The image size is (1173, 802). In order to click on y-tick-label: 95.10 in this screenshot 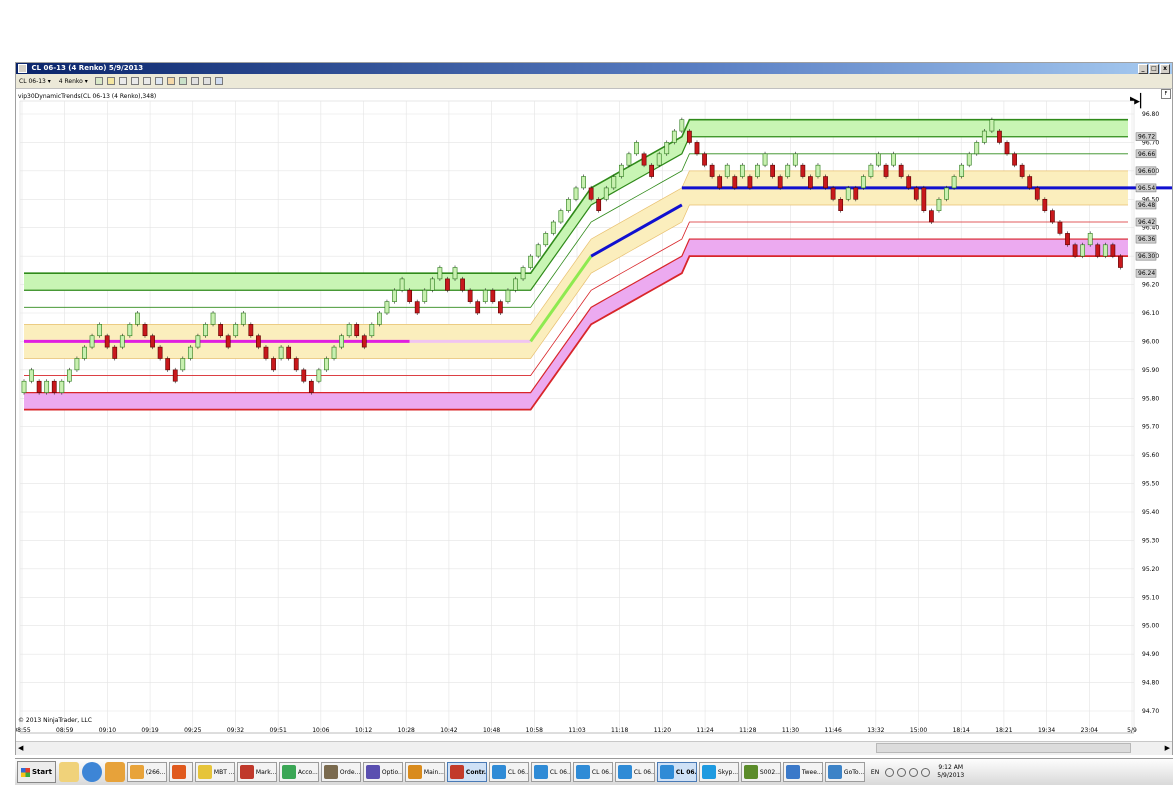, I will do `click(1150, 597)`.